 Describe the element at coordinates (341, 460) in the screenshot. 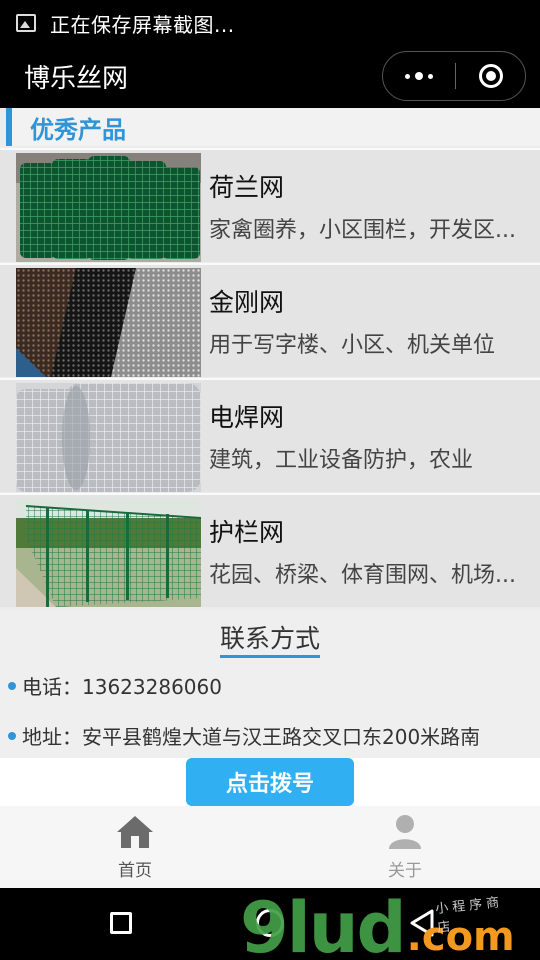

I see `product-desc: 建筑，工业设备防护，农业` at that location.